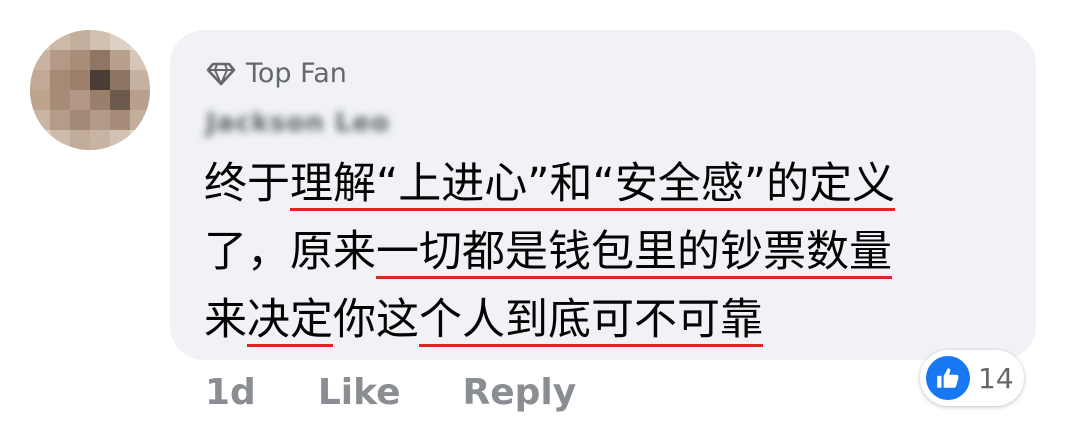 Image resolution: width=1073 pixels, height=438 pixels. I want to click on reaction-summary: 14, so click(972, 378).